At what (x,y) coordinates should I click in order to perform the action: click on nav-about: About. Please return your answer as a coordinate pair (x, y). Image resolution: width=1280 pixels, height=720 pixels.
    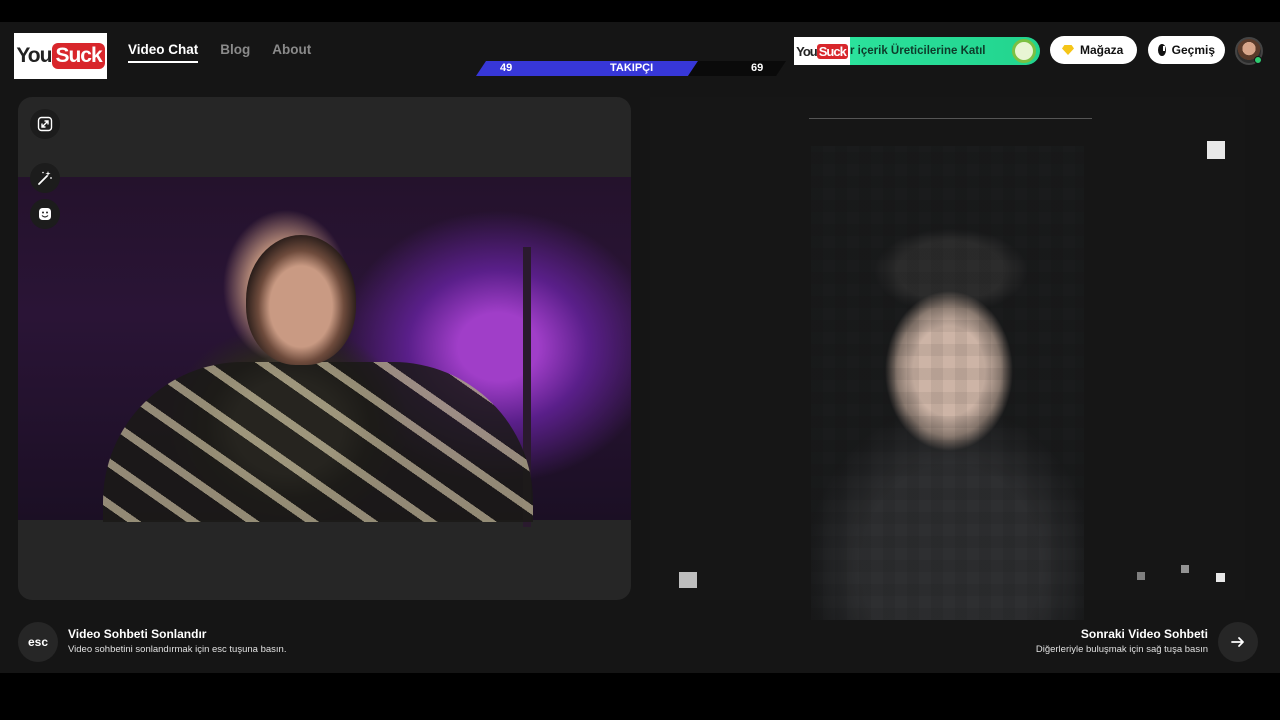
    Looking at the image, I should click on (291, 52).